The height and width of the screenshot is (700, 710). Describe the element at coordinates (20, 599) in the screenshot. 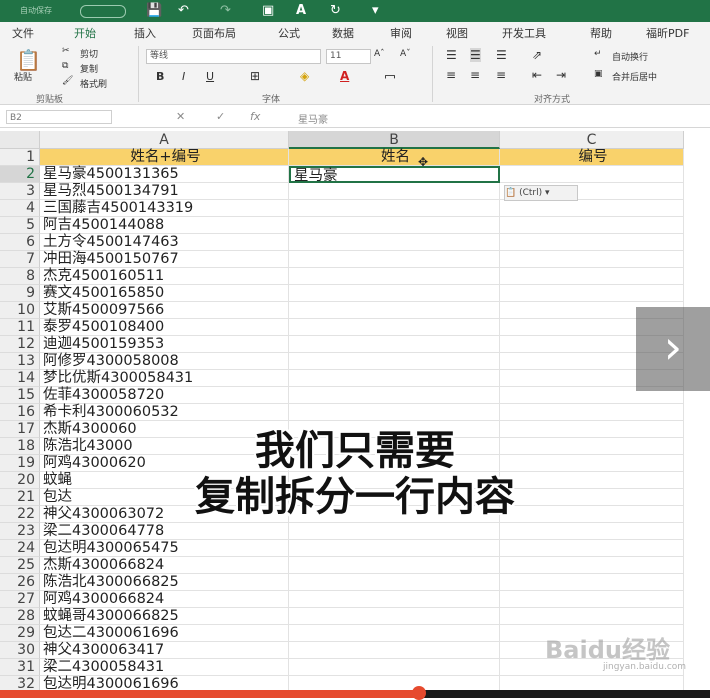

I see `row-header: 27` at that location.